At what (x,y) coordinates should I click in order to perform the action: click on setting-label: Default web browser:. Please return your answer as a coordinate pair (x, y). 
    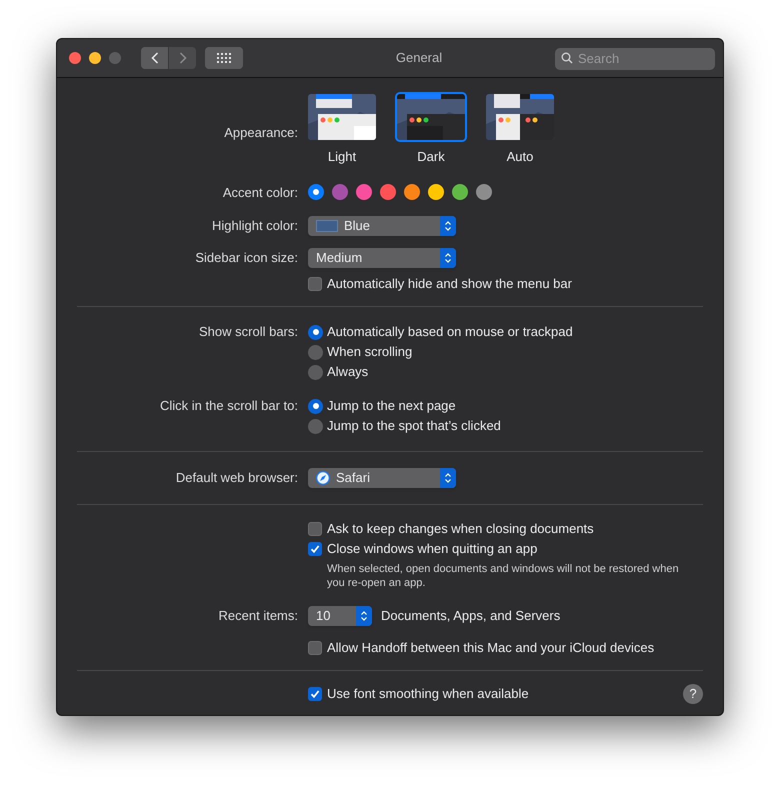
    Looking at the image, I should click on (237, 478).